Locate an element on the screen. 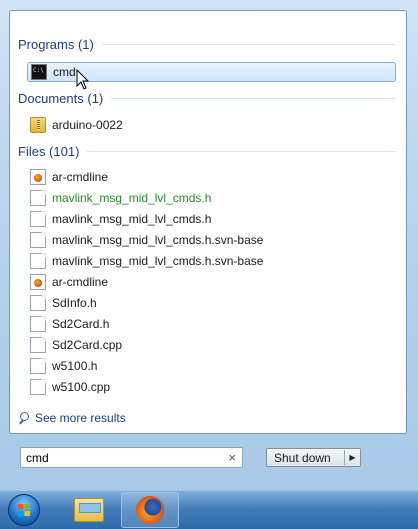 Image resolution: width=418 pixels, height=529 pixels. shutdown-options-arrow-icon: ▶ is located at coordinates (352, 457).